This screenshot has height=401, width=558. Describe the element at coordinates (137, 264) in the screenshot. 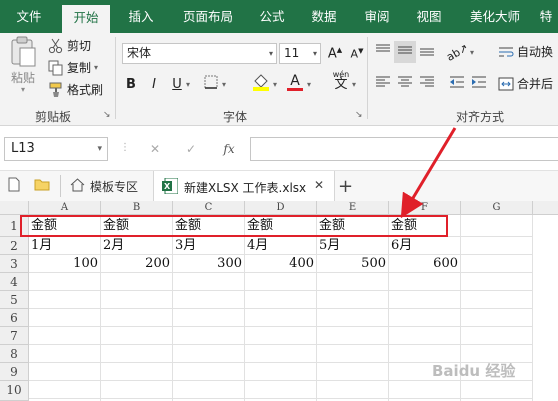

I see `table-cell: 200` at that location.